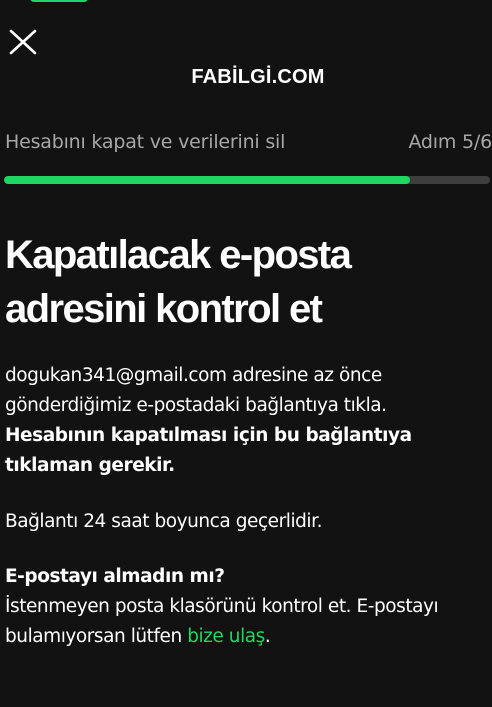 The image size is (492, 707). What do you see at coordinates (178, 282) in the screenshot?
I see `page-title: Kapatılacak e-posta adresini kontrol et` at bounding box center [178, 282].